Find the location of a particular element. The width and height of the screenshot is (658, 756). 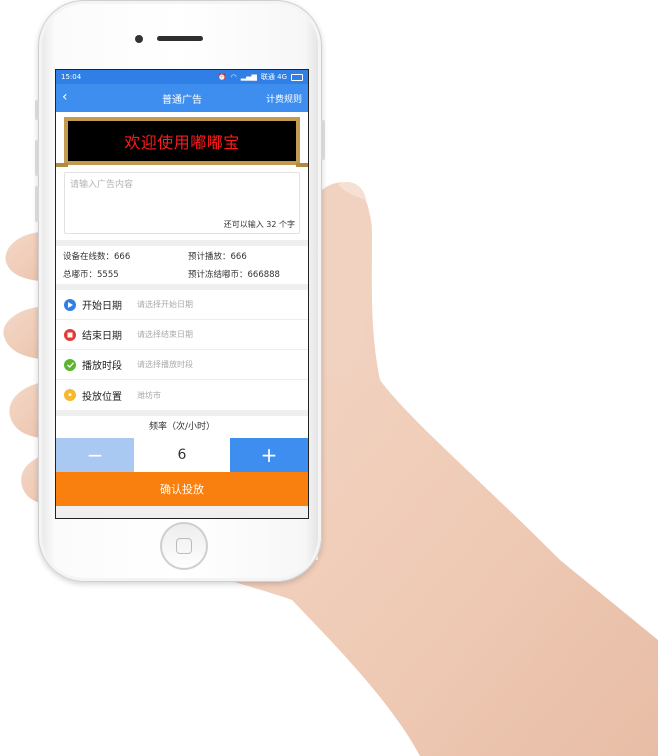

led-banner-text: 欢迎使用嘟嘟宝 is located at coordinates (182, 142).